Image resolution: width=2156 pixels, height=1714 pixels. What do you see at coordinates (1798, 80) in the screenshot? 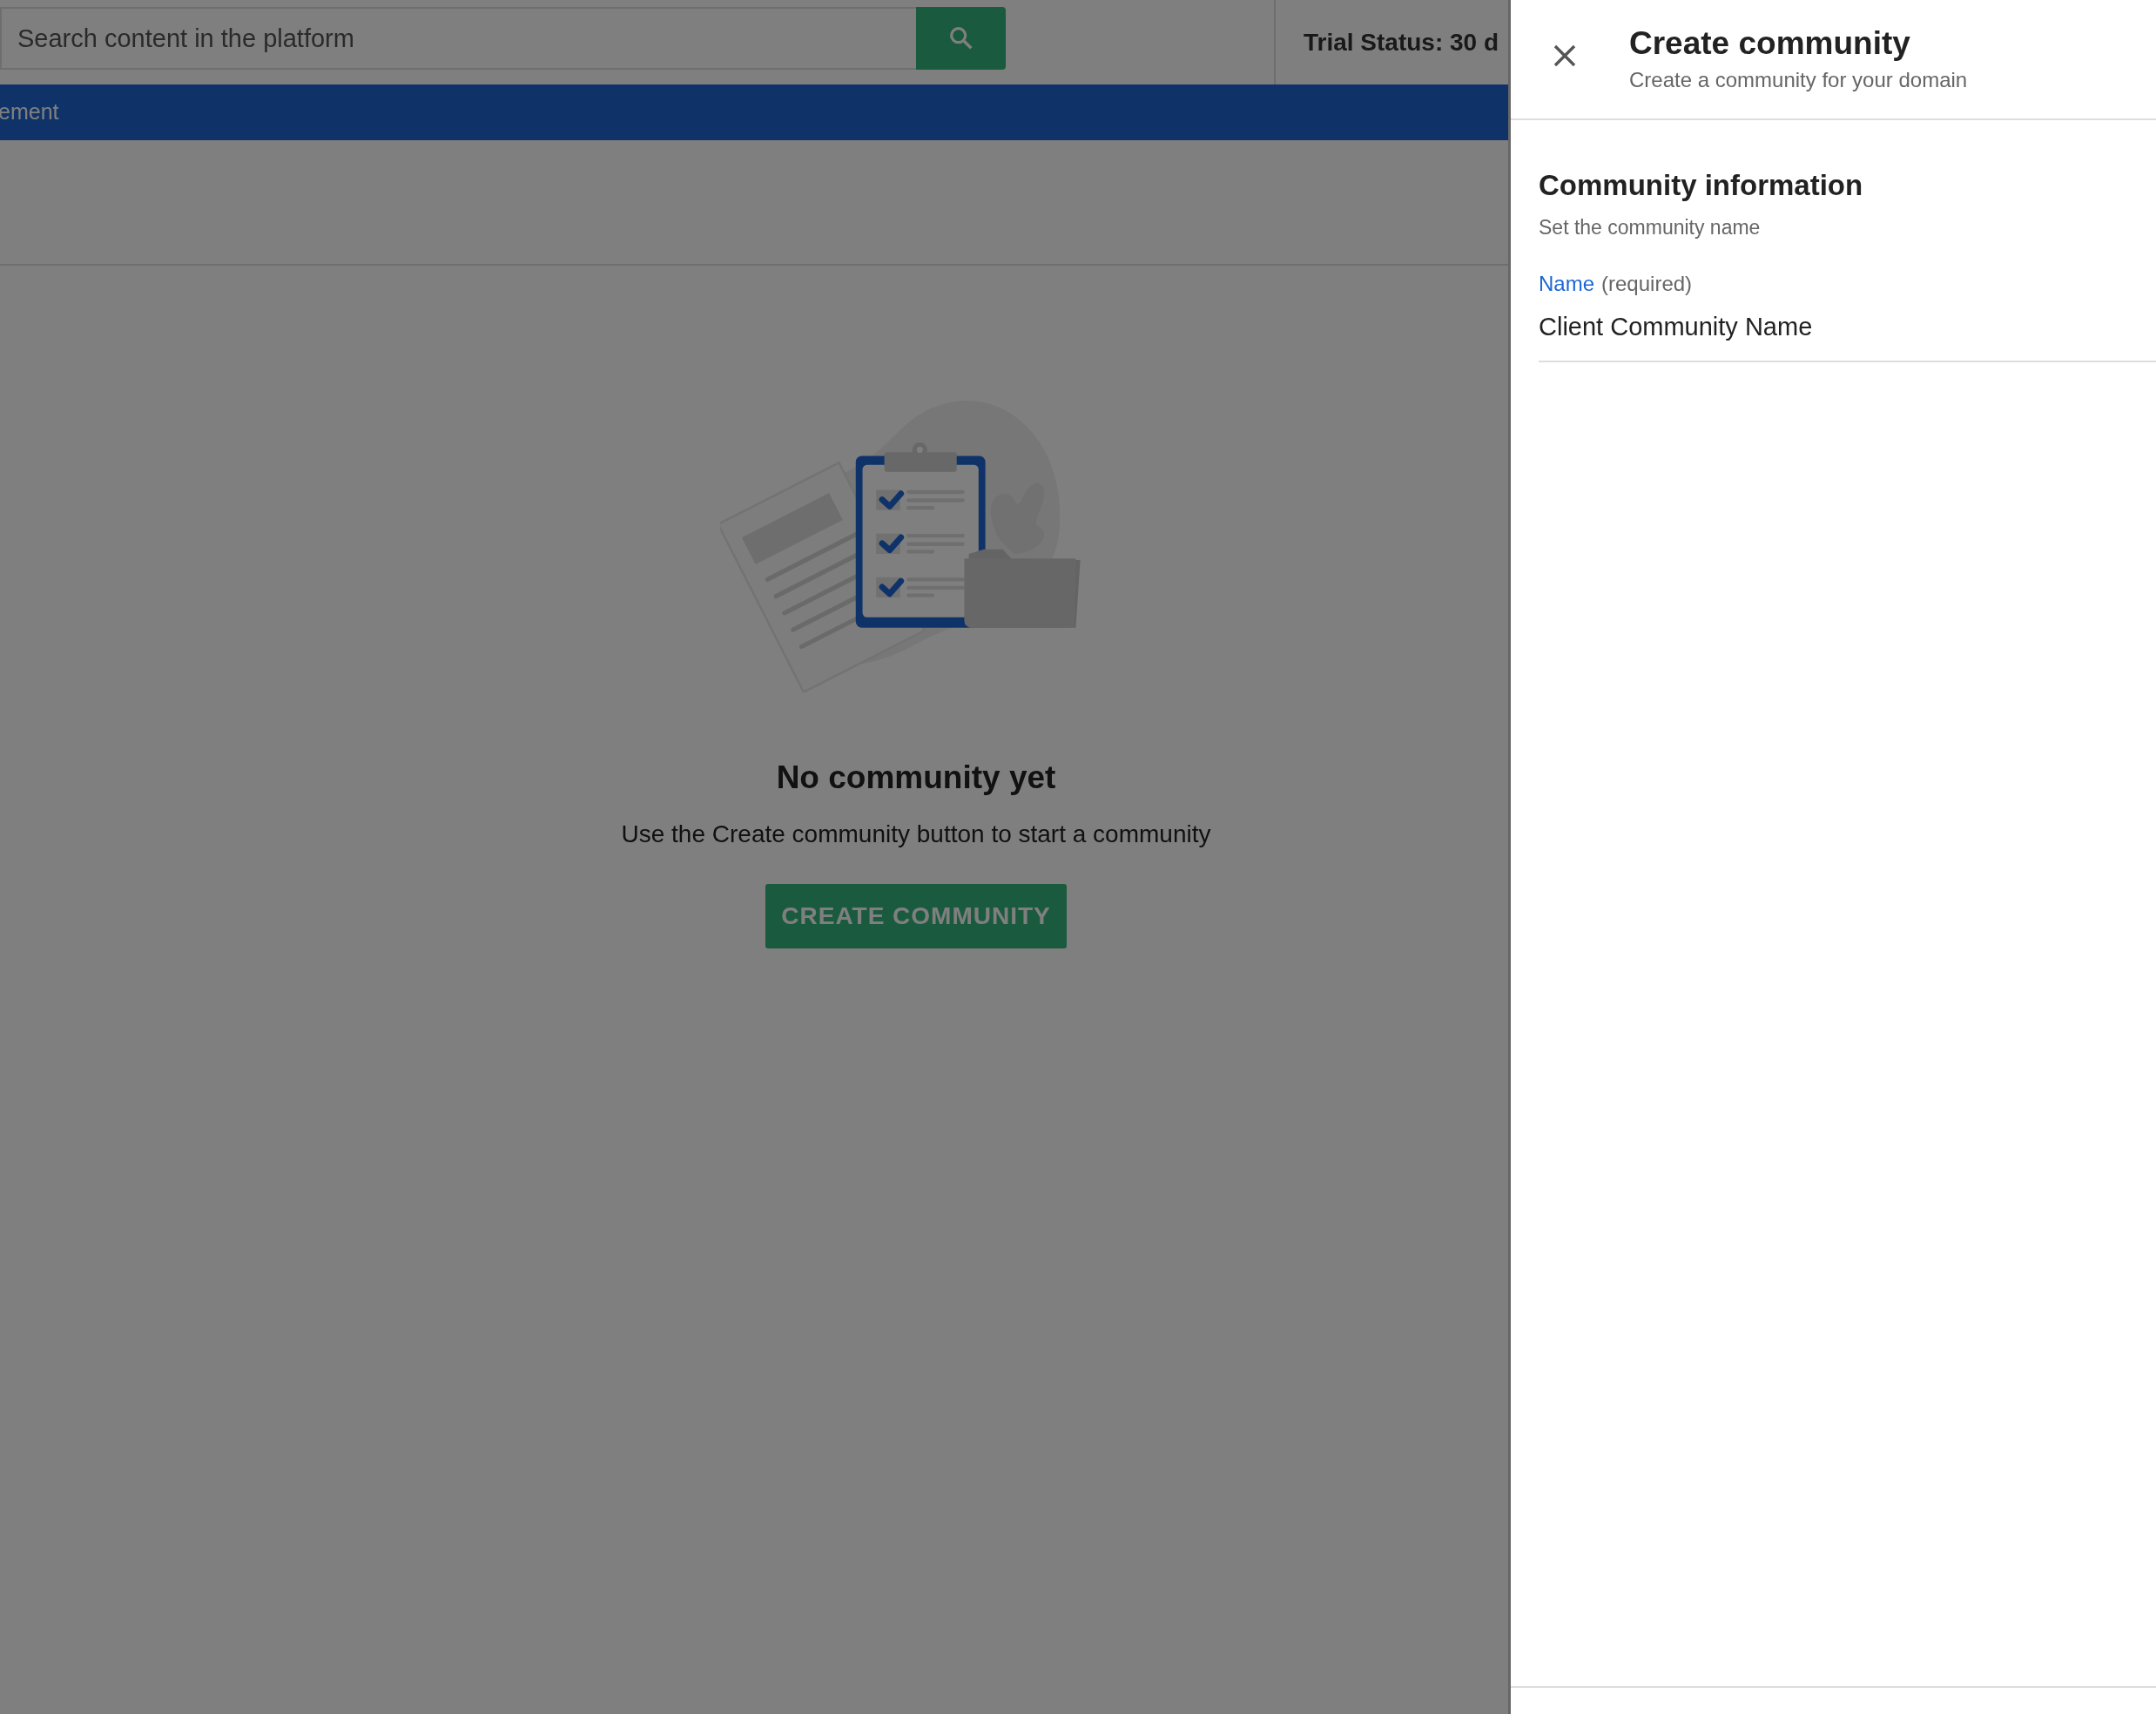
I see `panel-subtitle: Create a community for your domain` at bounding box center [1798, 80].